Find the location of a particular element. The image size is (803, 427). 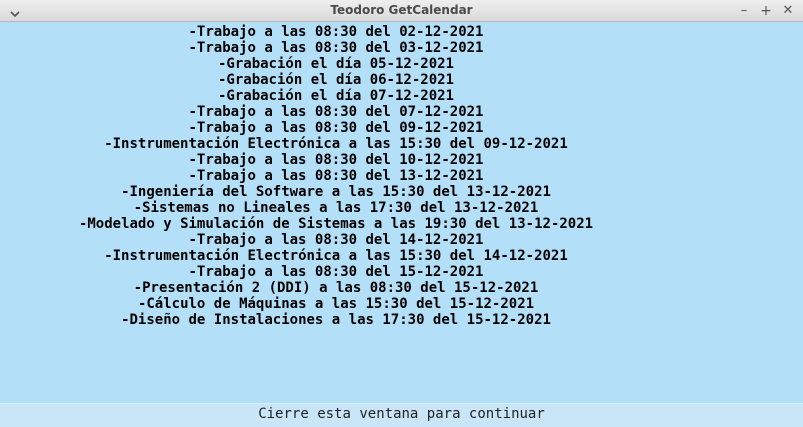

event-item: -Grabación el día 06-12-2021 is located at coordinates (335, 80).